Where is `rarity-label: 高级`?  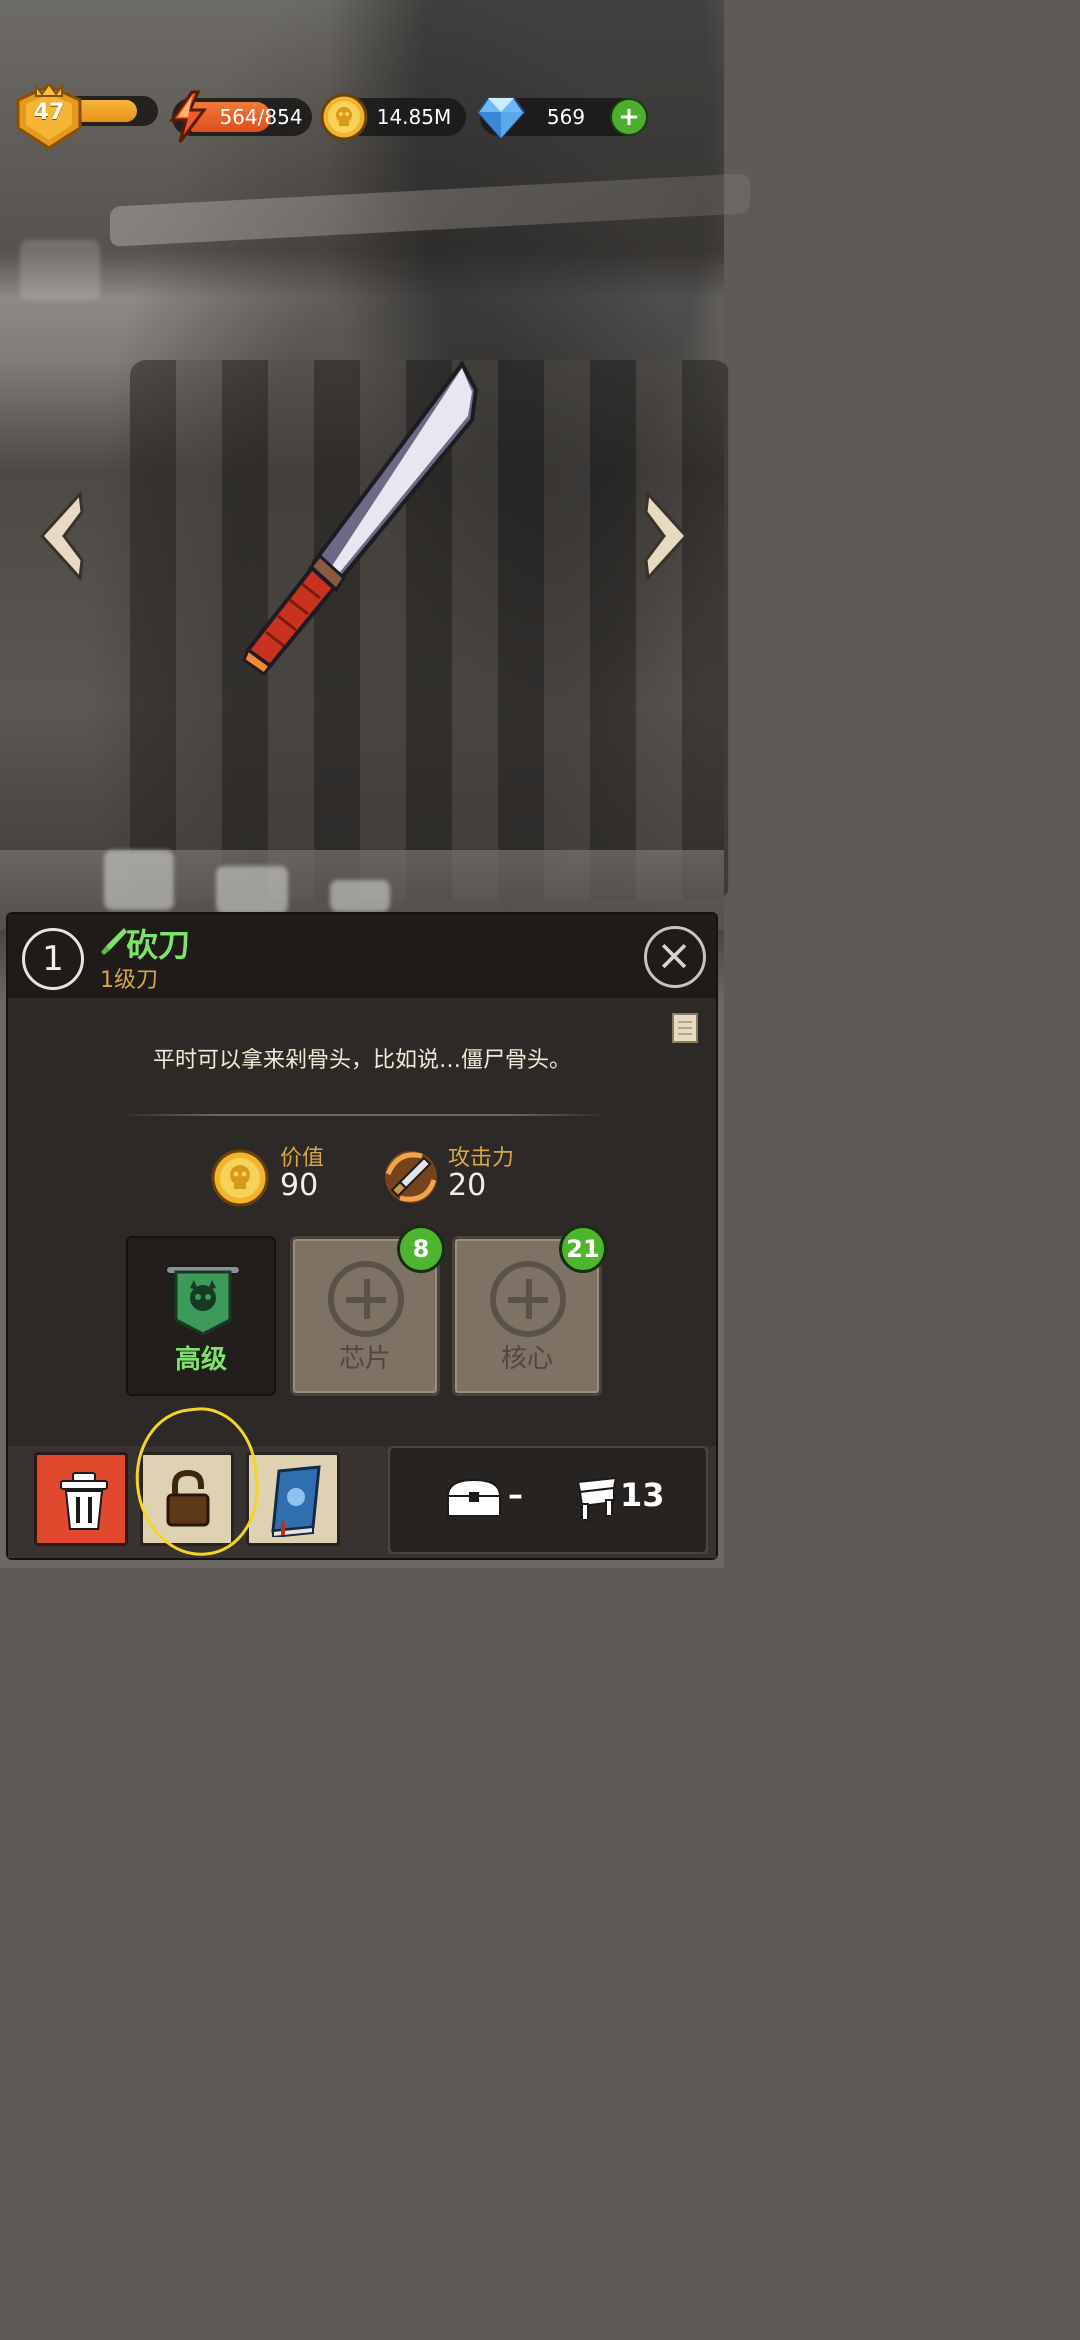 rarity-label: 高级 is located at coordinates (200, 1360).